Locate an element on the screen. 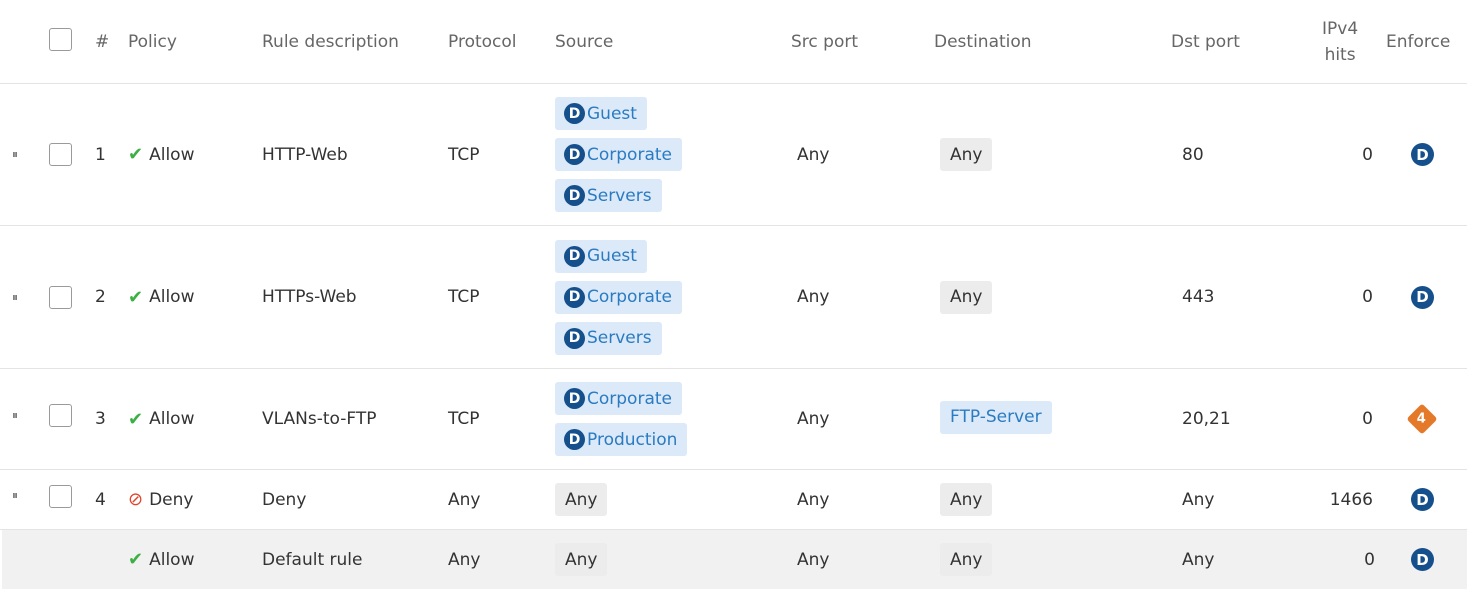  rule-number: 3 is located at coordinates (100, 419).